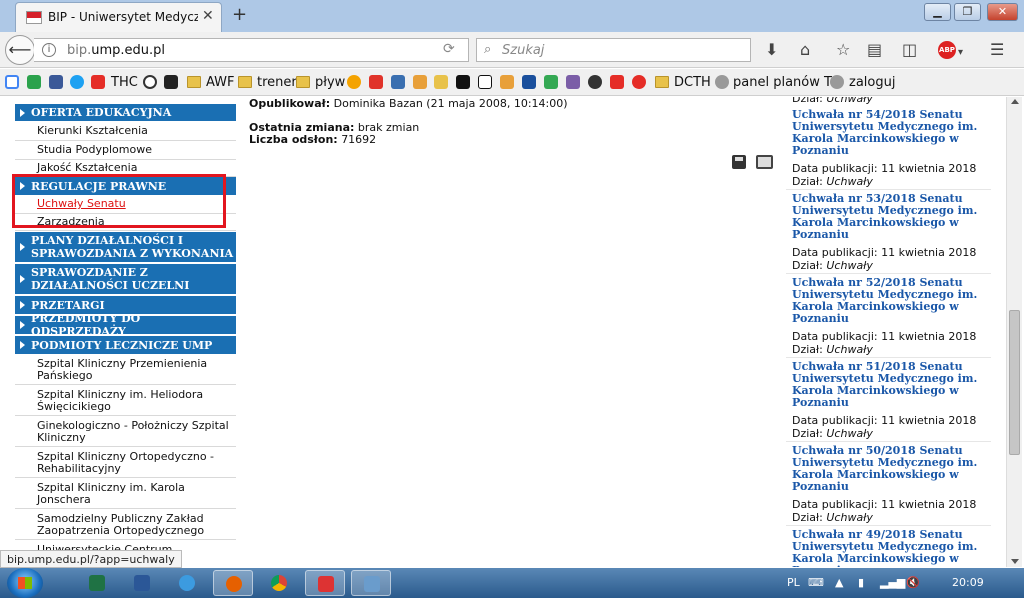  Describe the element at coordinates (1002, 12) in the screenshot. I see `close-window-button: ✕` at that location.